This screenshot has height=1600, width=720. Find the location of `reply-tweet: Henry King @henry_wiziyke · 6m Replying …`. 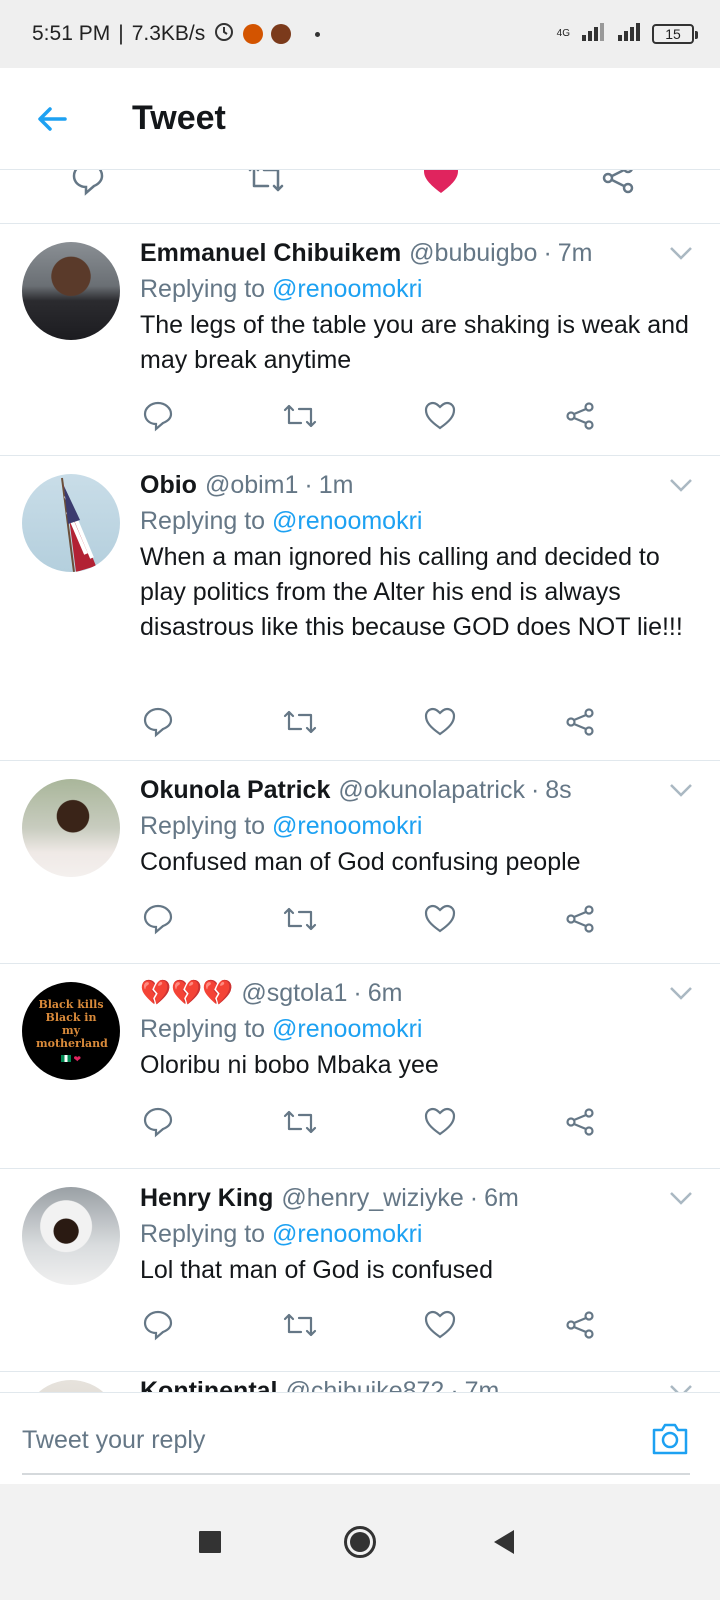

reply-tweet: Henry King @henry_wiziyke · 6m Replying … is located at coordinates (360, 1270).